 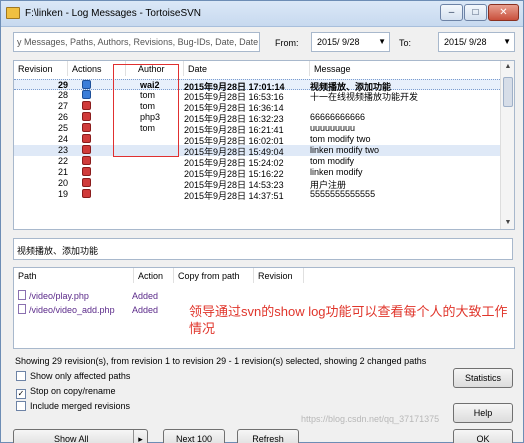 I want to click on log-row: 28 tom 2015年9月28日 16:53:16 十一在线视频播放功能开发, so click(x=259, y=96).